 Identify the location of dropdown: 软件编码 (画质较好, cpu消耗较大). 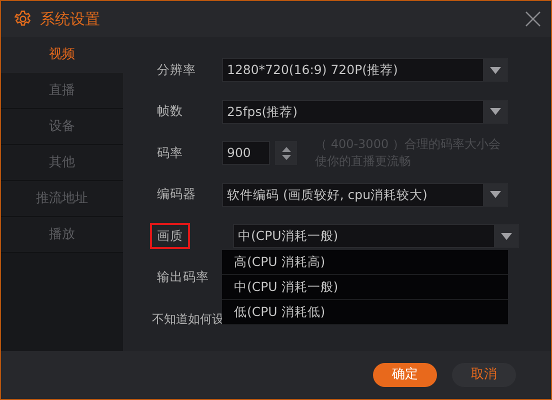
(365, 194).